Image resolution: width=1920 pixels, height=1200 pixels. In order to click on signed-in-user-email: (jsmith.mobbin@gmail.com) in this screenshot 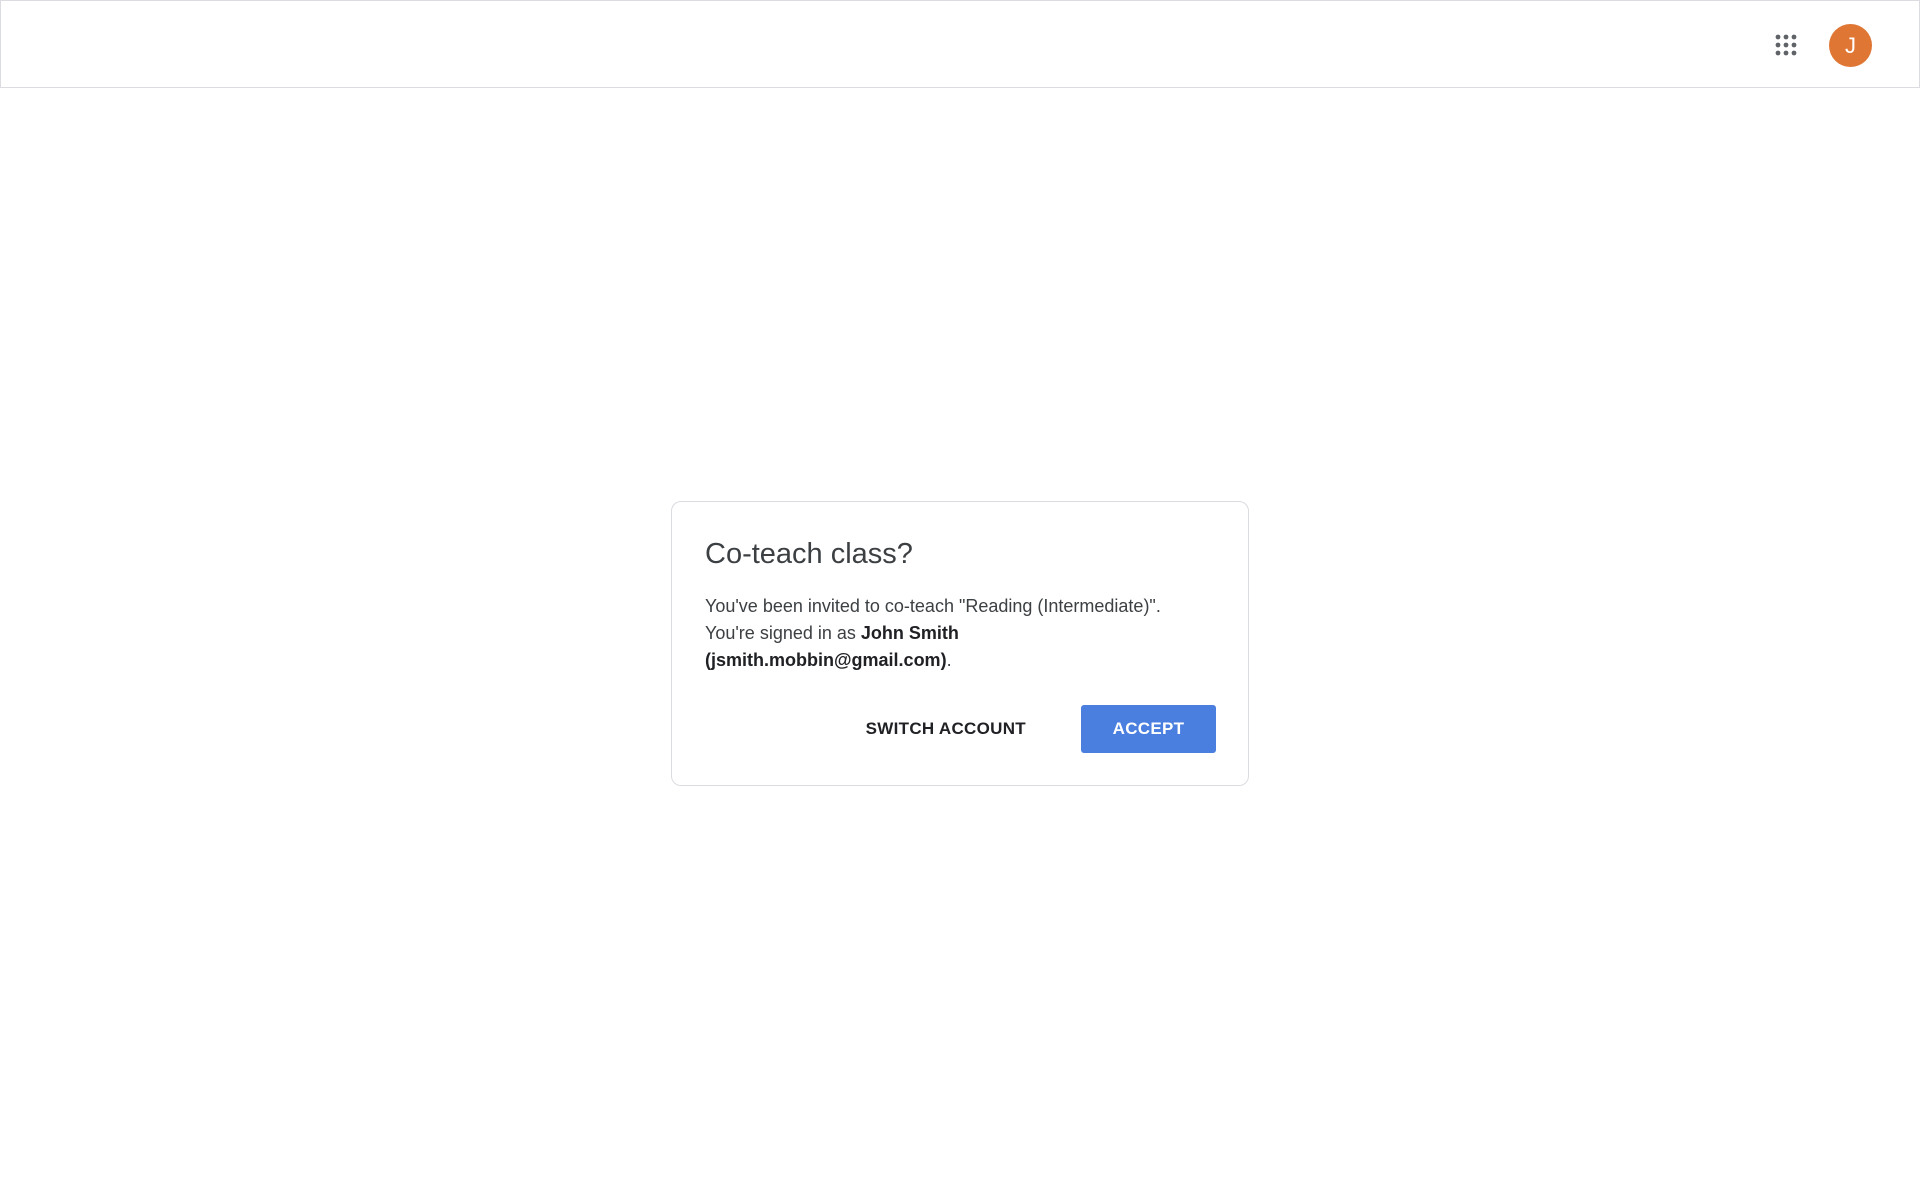, I will do `click(826, 660)`.